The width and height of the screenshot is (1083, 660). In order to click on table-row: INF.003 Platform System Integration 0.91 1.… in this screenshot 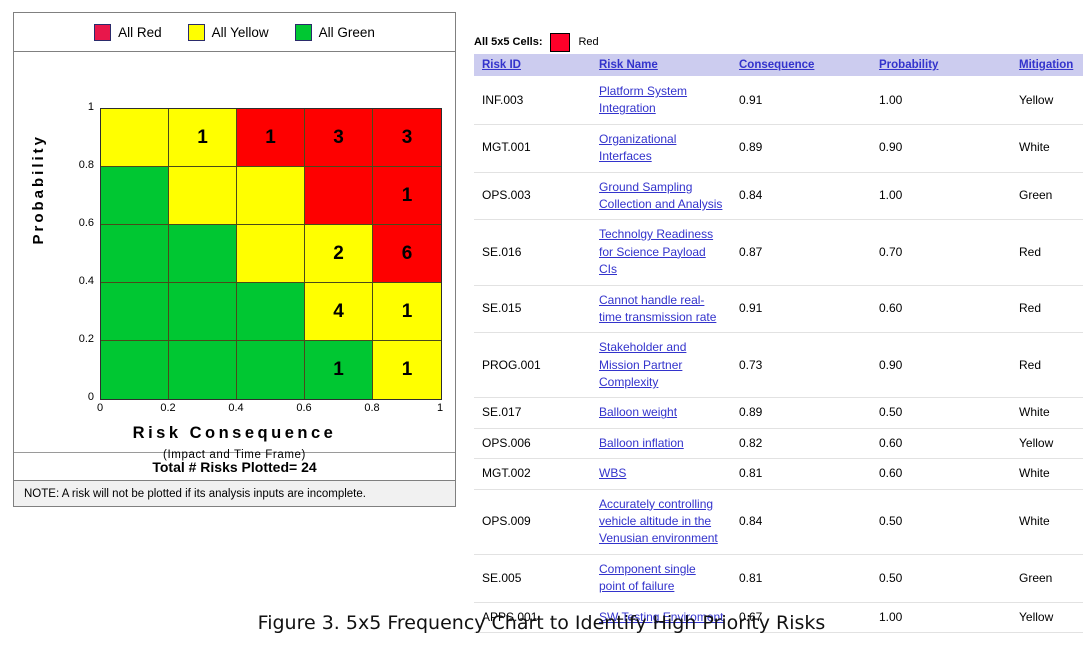, I will do `click(778, 100)`.